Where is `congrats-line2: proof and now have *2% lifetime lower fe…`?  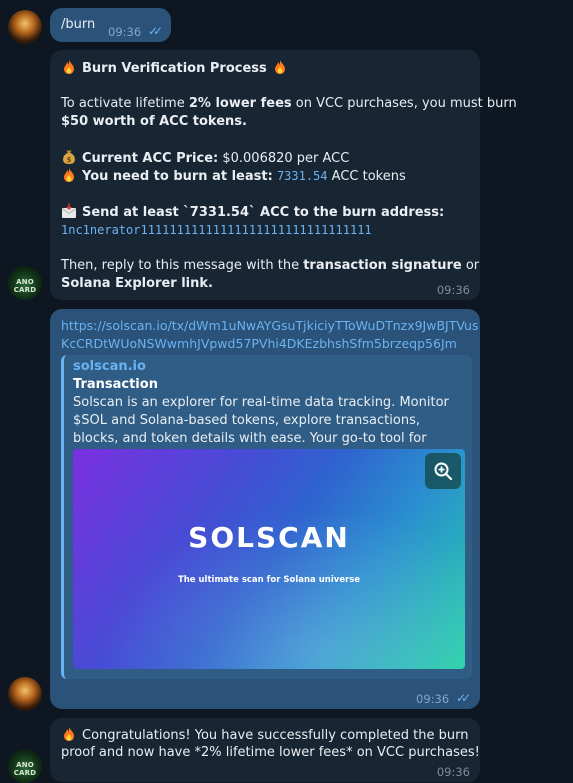
congrats-line2: proof and now have *2% lifetime lower fe… is located at coordinates (270, 752).